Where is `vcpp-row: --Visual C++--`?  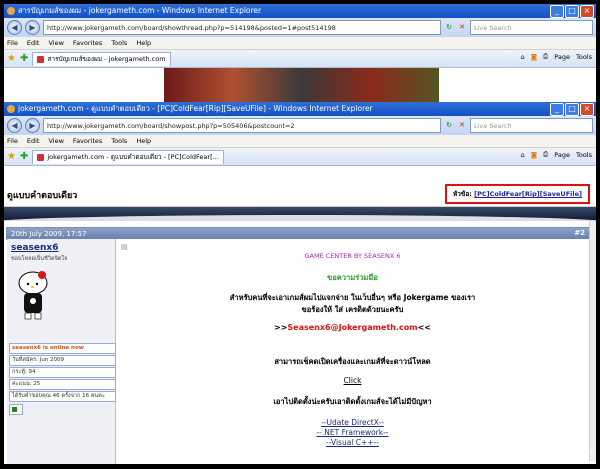 vcpp-row: --Visual C++-- is located at coordinates (352, 442).